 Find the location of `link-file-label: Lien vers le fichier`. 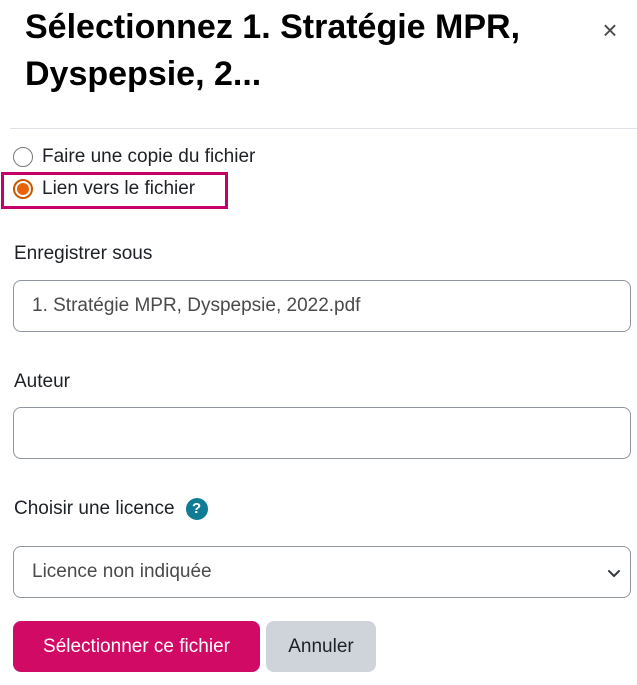

link-file-label: Lien vers le fichier is located at coordinates (119, 188).